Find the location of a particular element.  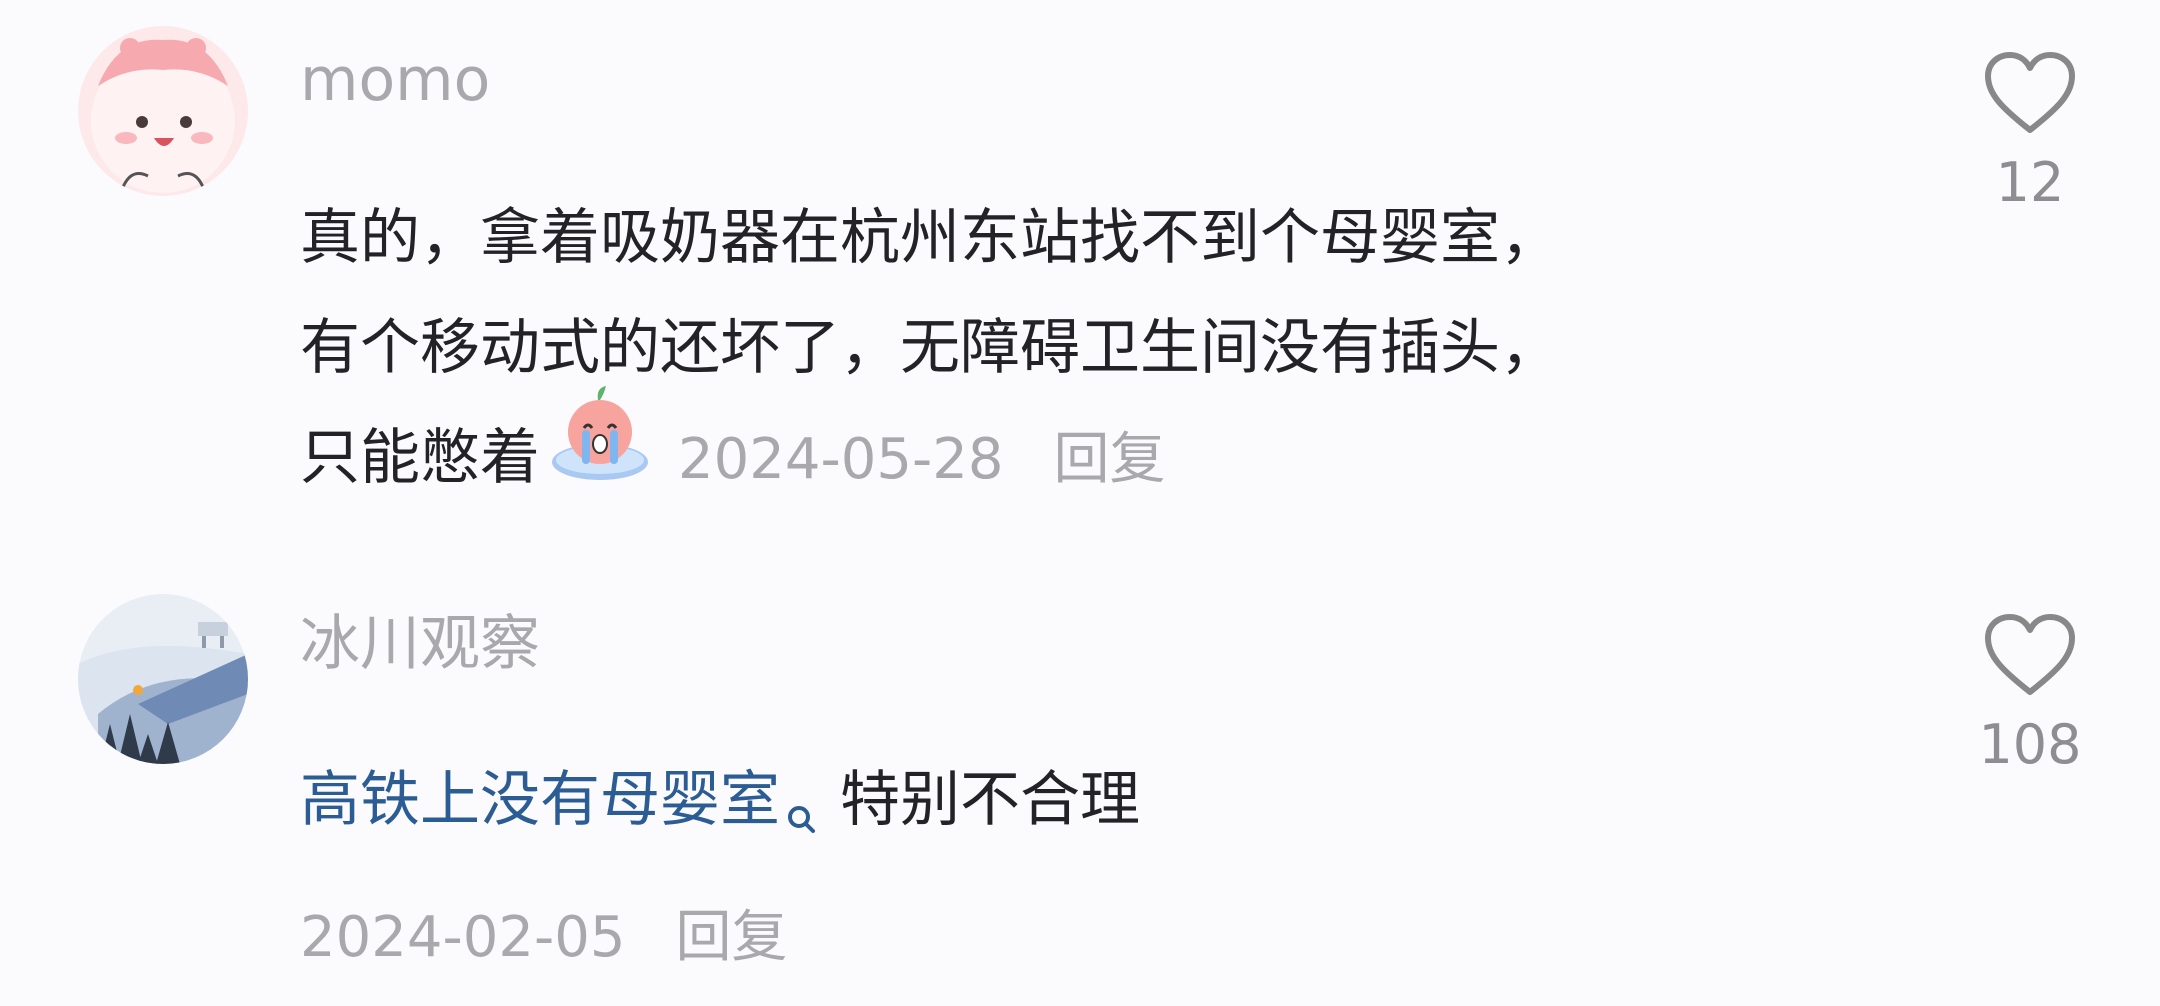

snowy-landscape-avatar-icon is located at coordinates (163, 679).